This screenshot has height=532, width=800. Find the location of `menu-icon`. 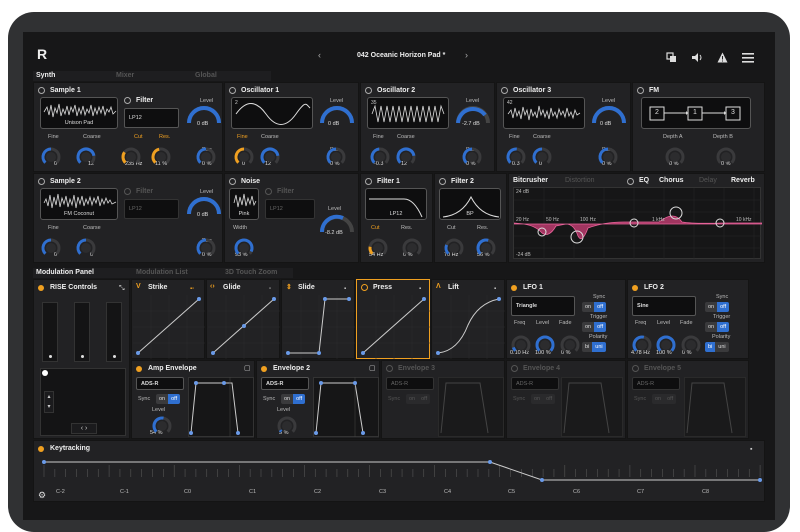

menu-icon is located at coordinates (748, 58).